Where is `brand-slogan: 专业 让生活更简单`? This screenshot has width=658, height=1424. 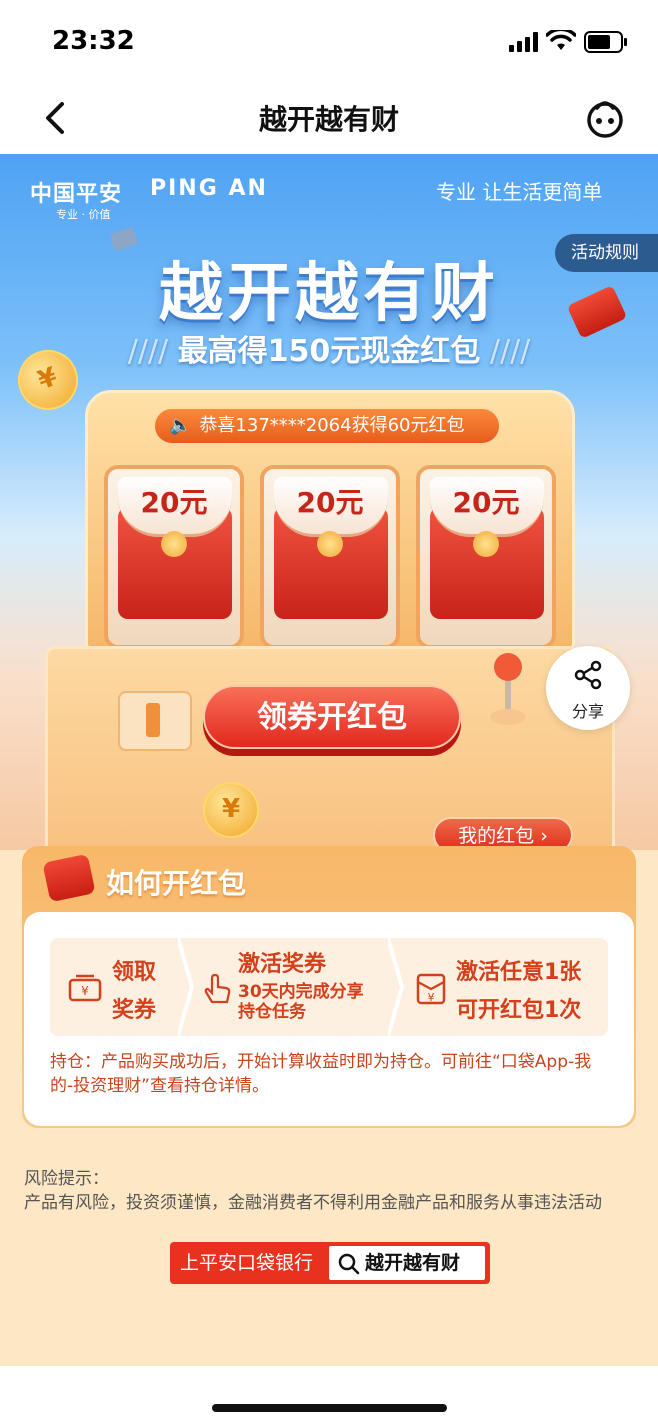 brand-slogan: 专业 让生活更简单 is located at coordinates (519, 192).